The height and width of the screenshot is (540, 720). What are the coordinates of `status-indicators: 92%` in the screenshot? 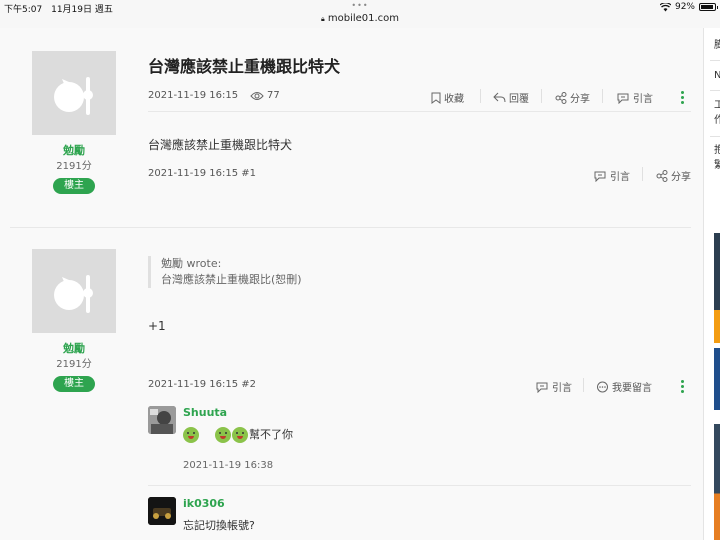 It's located at (688, 7).